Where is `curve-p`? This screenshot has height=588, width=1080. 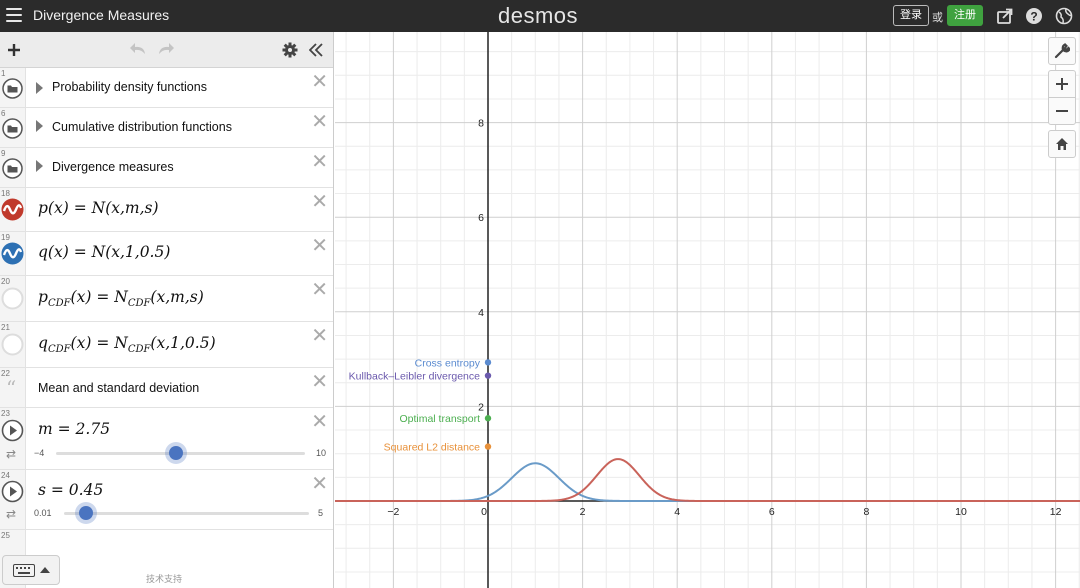
curve-p is located at coordinates (707, 480).